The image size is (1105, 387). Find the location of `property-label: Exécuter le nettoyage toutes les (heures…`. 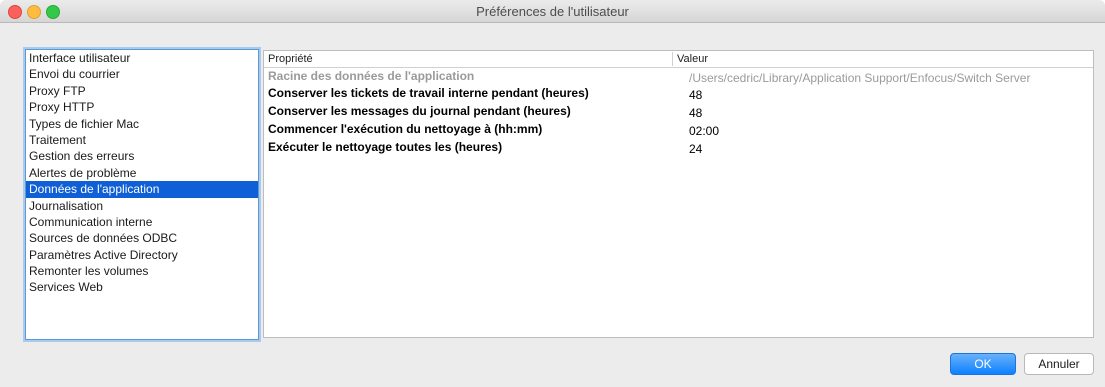

property-label: Exécuter le nettoyage toutes les (heures… is located at coordinates (385, 147).